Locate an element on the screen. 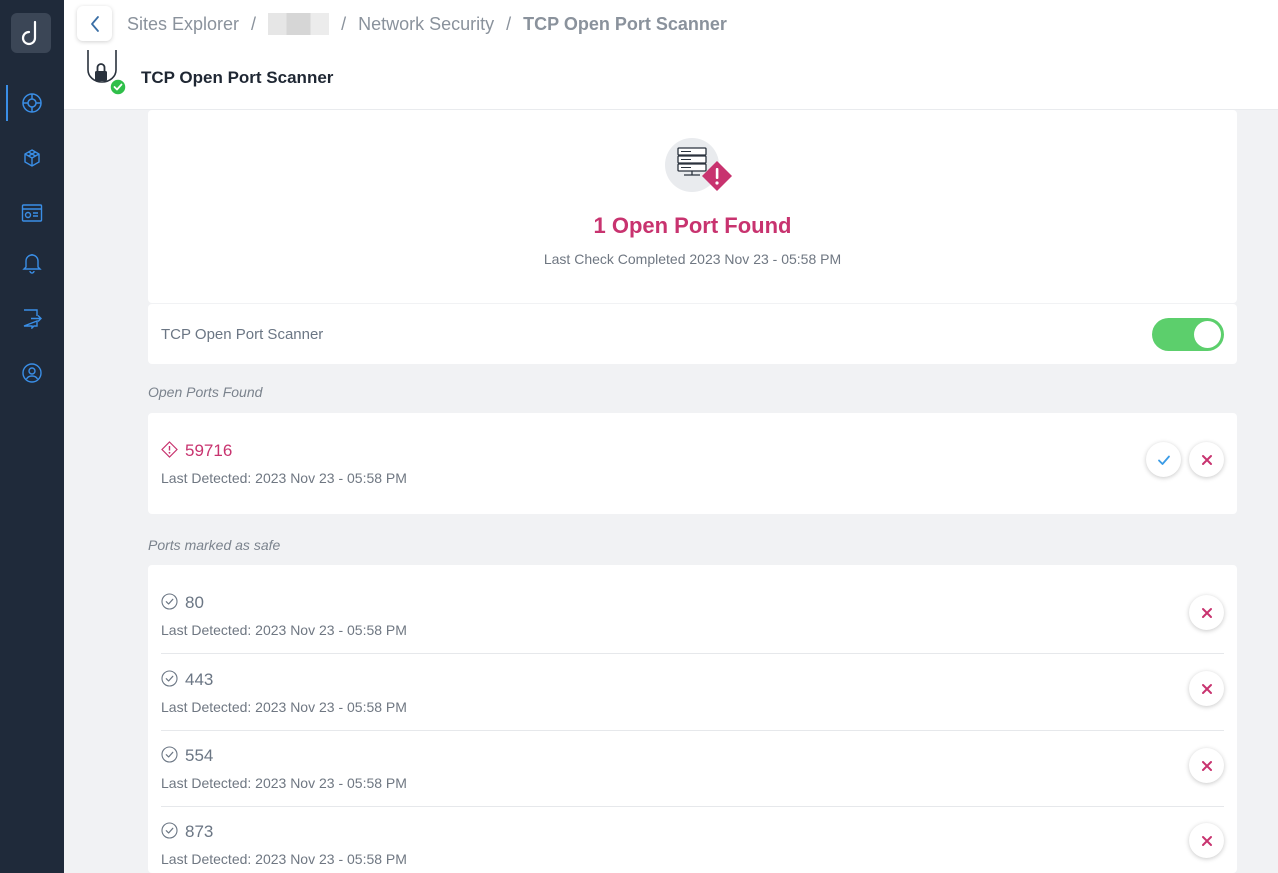 This screenshot has height=873, width=1278. warning-diamond-icon is located at coordinates (169, 449).